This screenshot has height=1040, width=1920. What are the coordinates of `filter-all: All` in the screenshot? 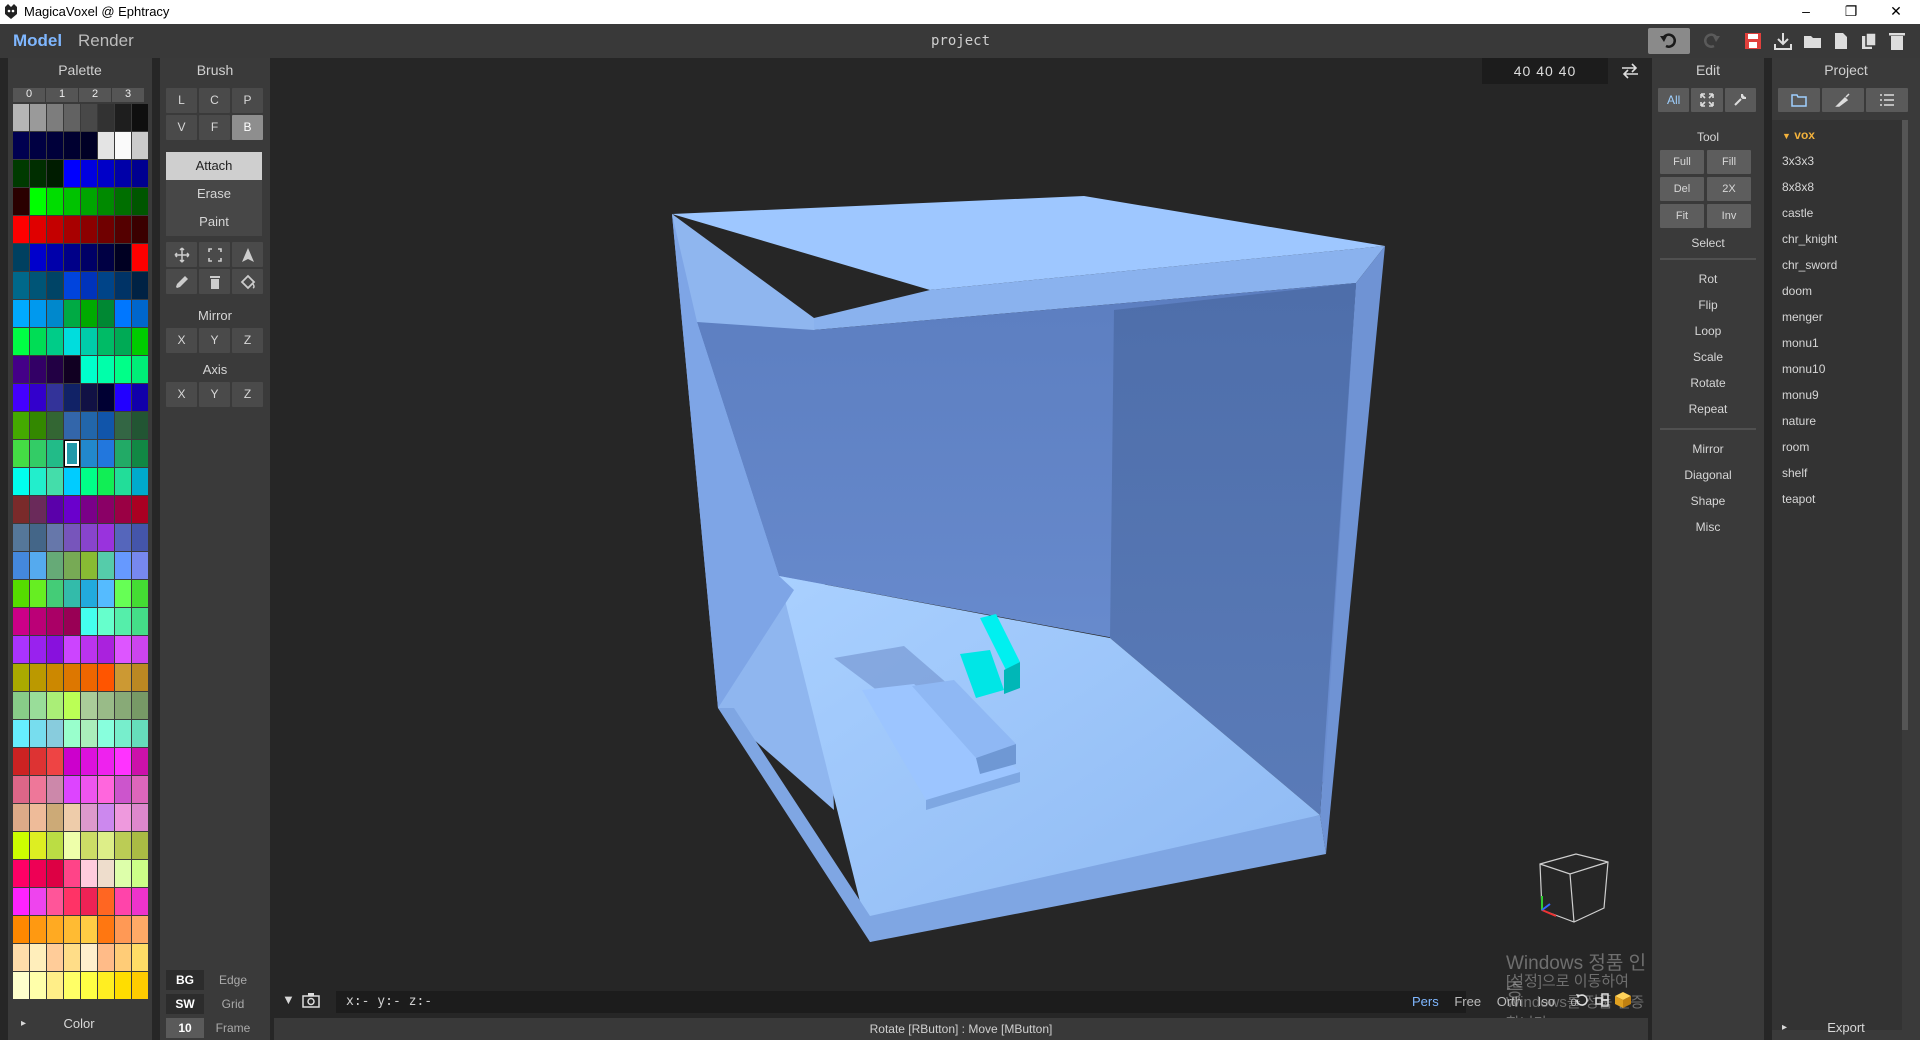 It's located at (1674, 100).